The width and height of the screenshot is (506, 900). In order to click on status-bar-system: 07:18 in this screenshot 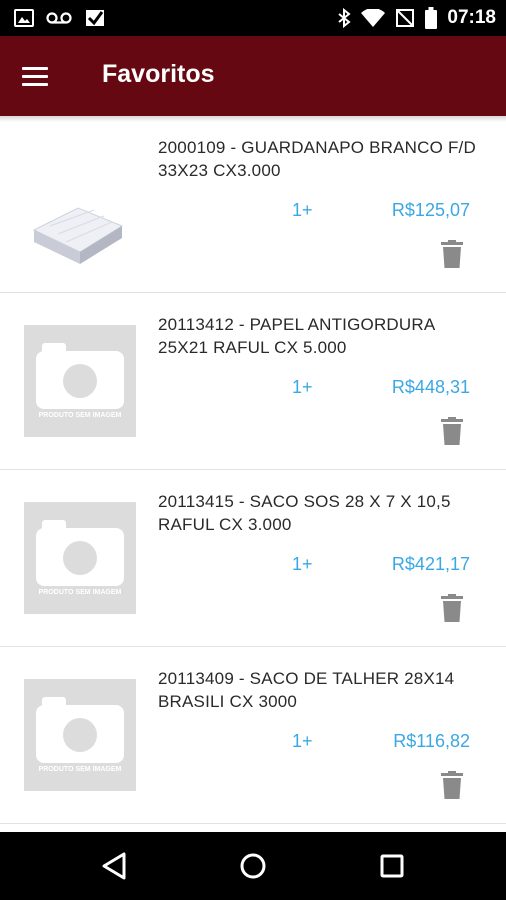, I will do `click(416, 18)`.